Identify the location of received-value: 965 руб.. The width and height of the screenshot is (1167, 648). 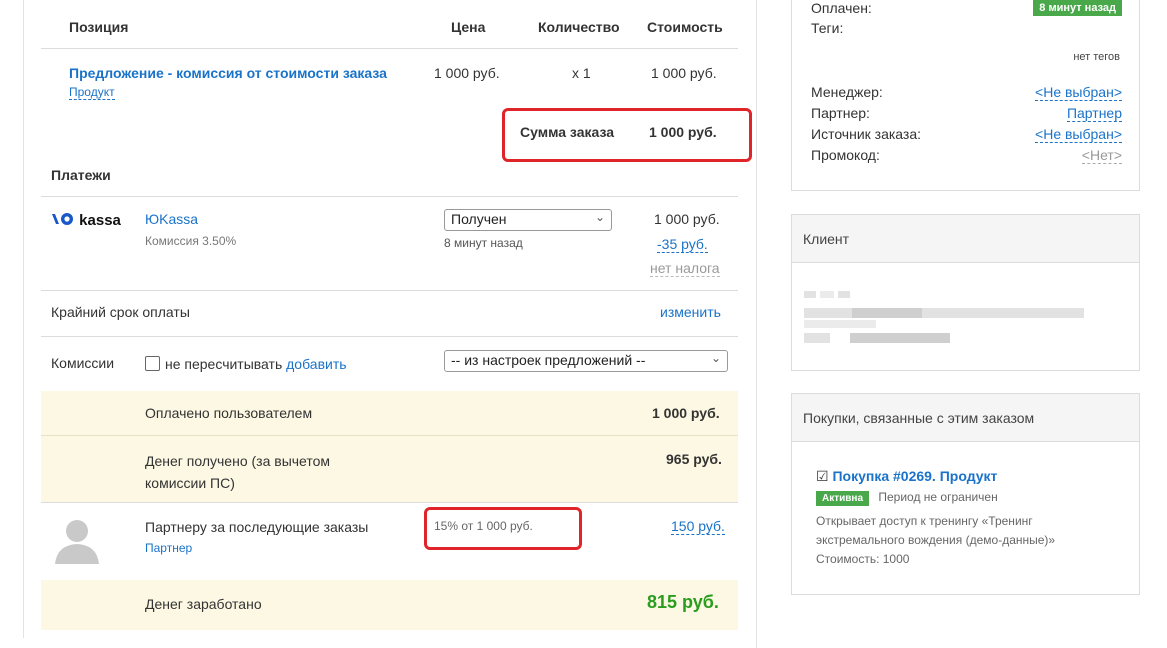
(694, 459).